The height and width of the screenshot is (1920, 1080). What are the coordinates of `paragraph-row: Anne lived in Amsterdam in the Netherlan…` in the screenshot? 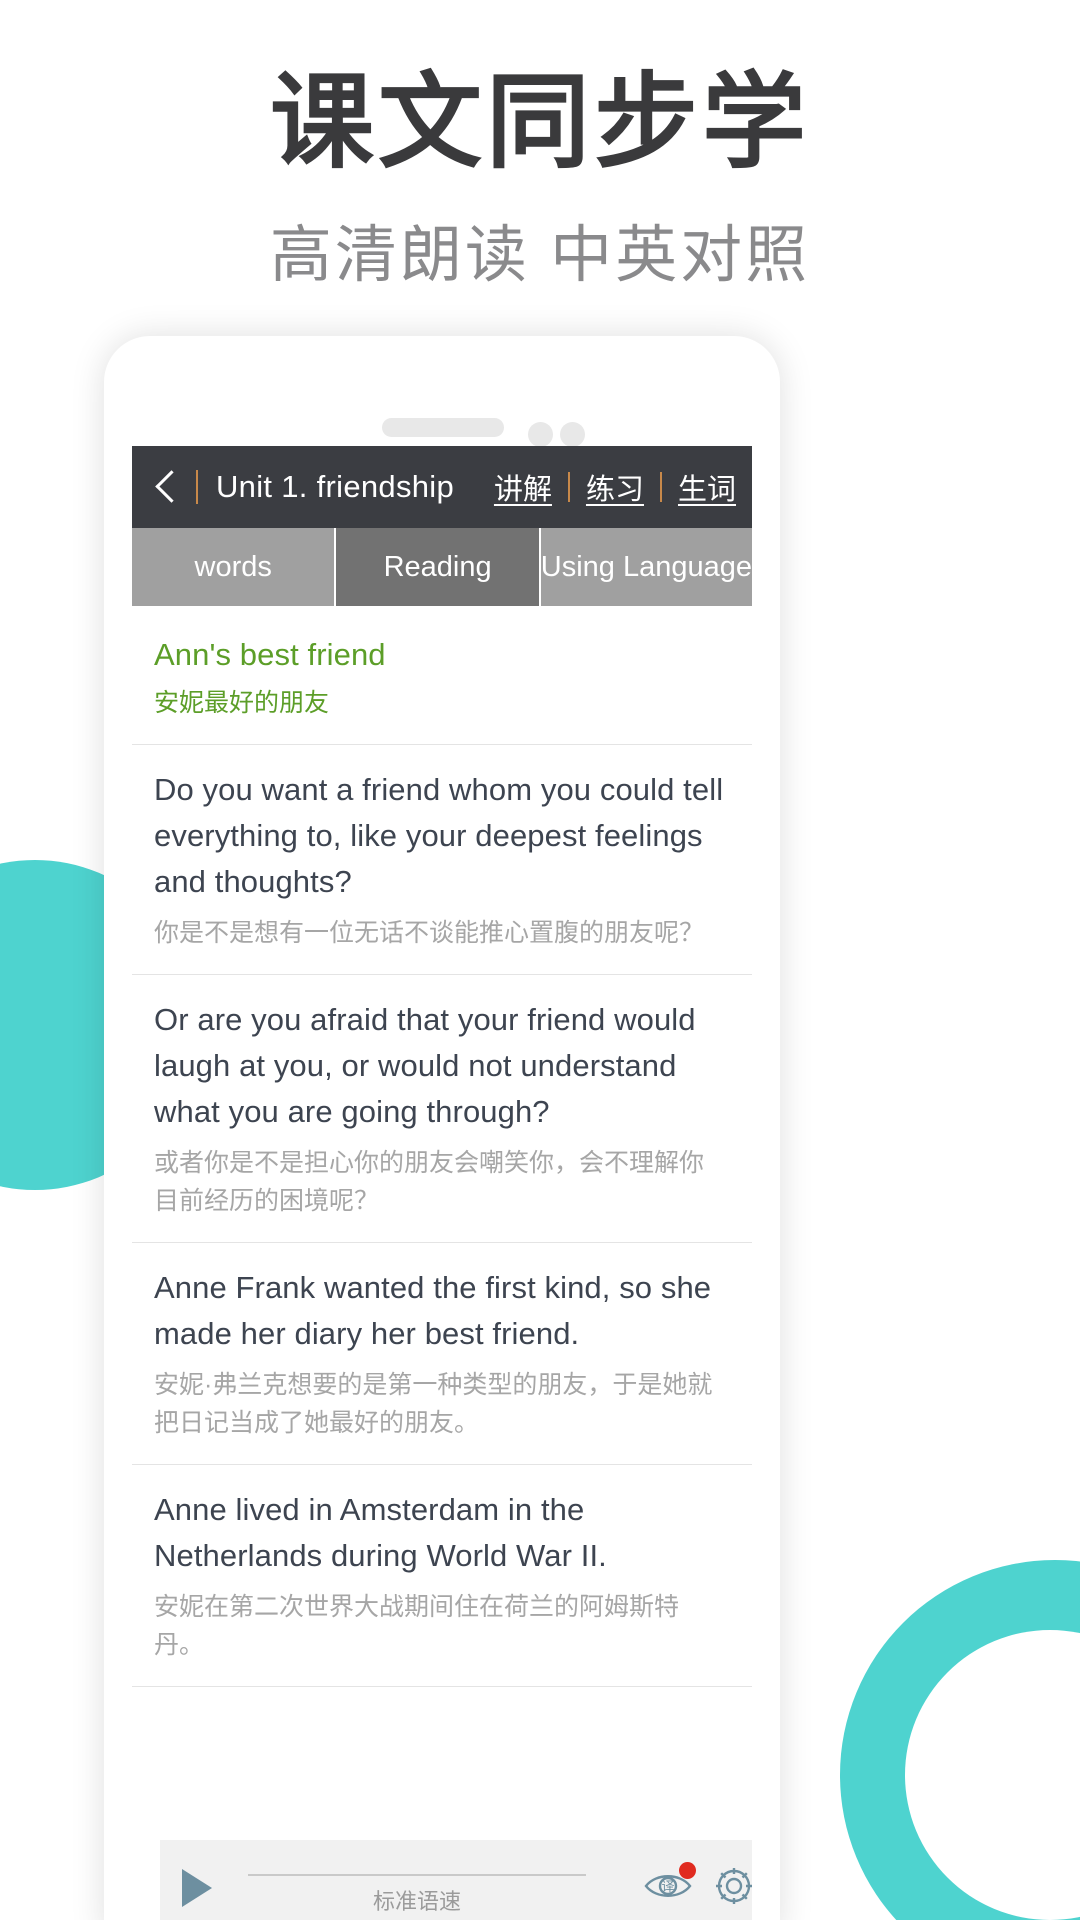 It's located at (442, 1576).